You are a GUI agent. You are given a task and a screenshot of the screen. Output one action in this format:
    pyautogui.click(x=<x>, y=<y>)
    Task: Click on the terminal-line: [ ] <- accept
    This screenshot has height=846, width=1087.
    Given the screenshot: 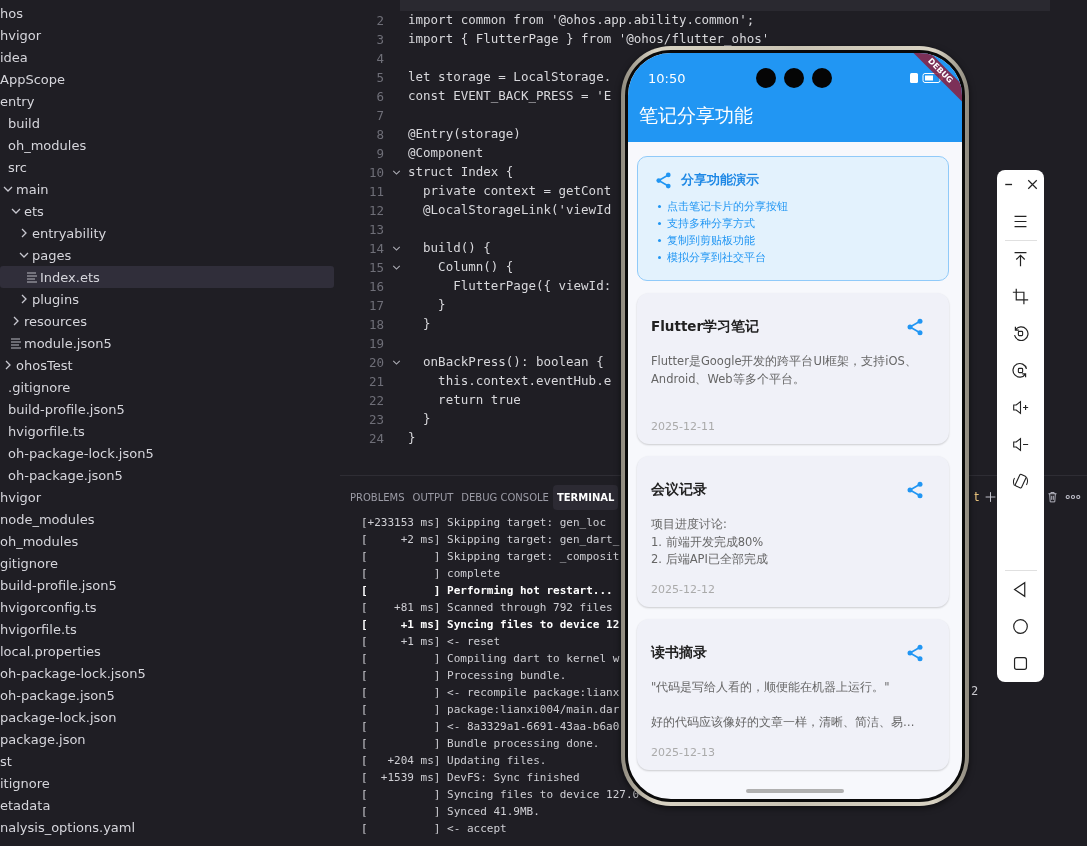 What is the action you would take?
    pyautogui.click(x=434, y=829)
    